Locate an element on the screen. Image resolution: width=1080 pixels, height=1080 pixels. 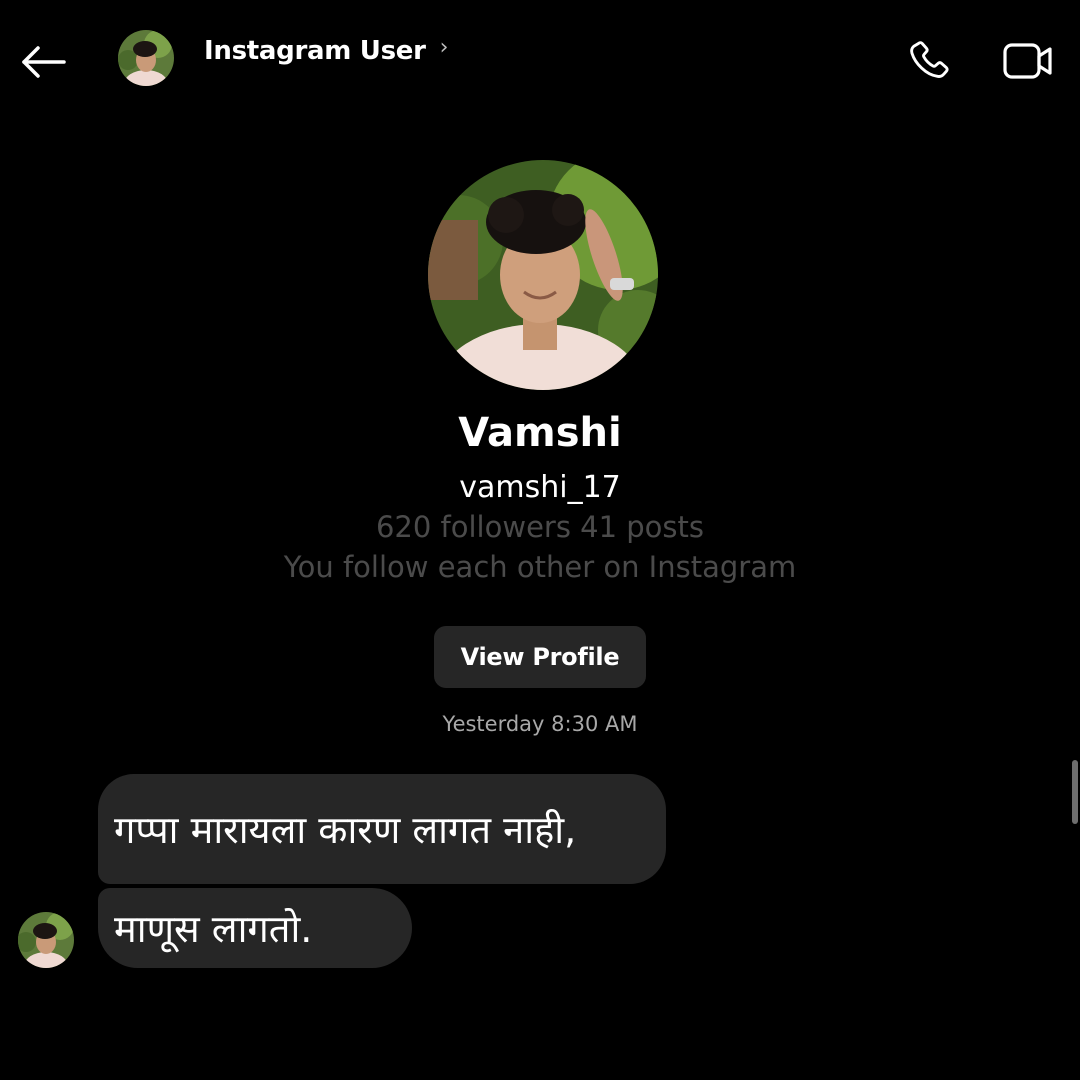
chat-header: Instagram User › is located at coordinates (540, 60).